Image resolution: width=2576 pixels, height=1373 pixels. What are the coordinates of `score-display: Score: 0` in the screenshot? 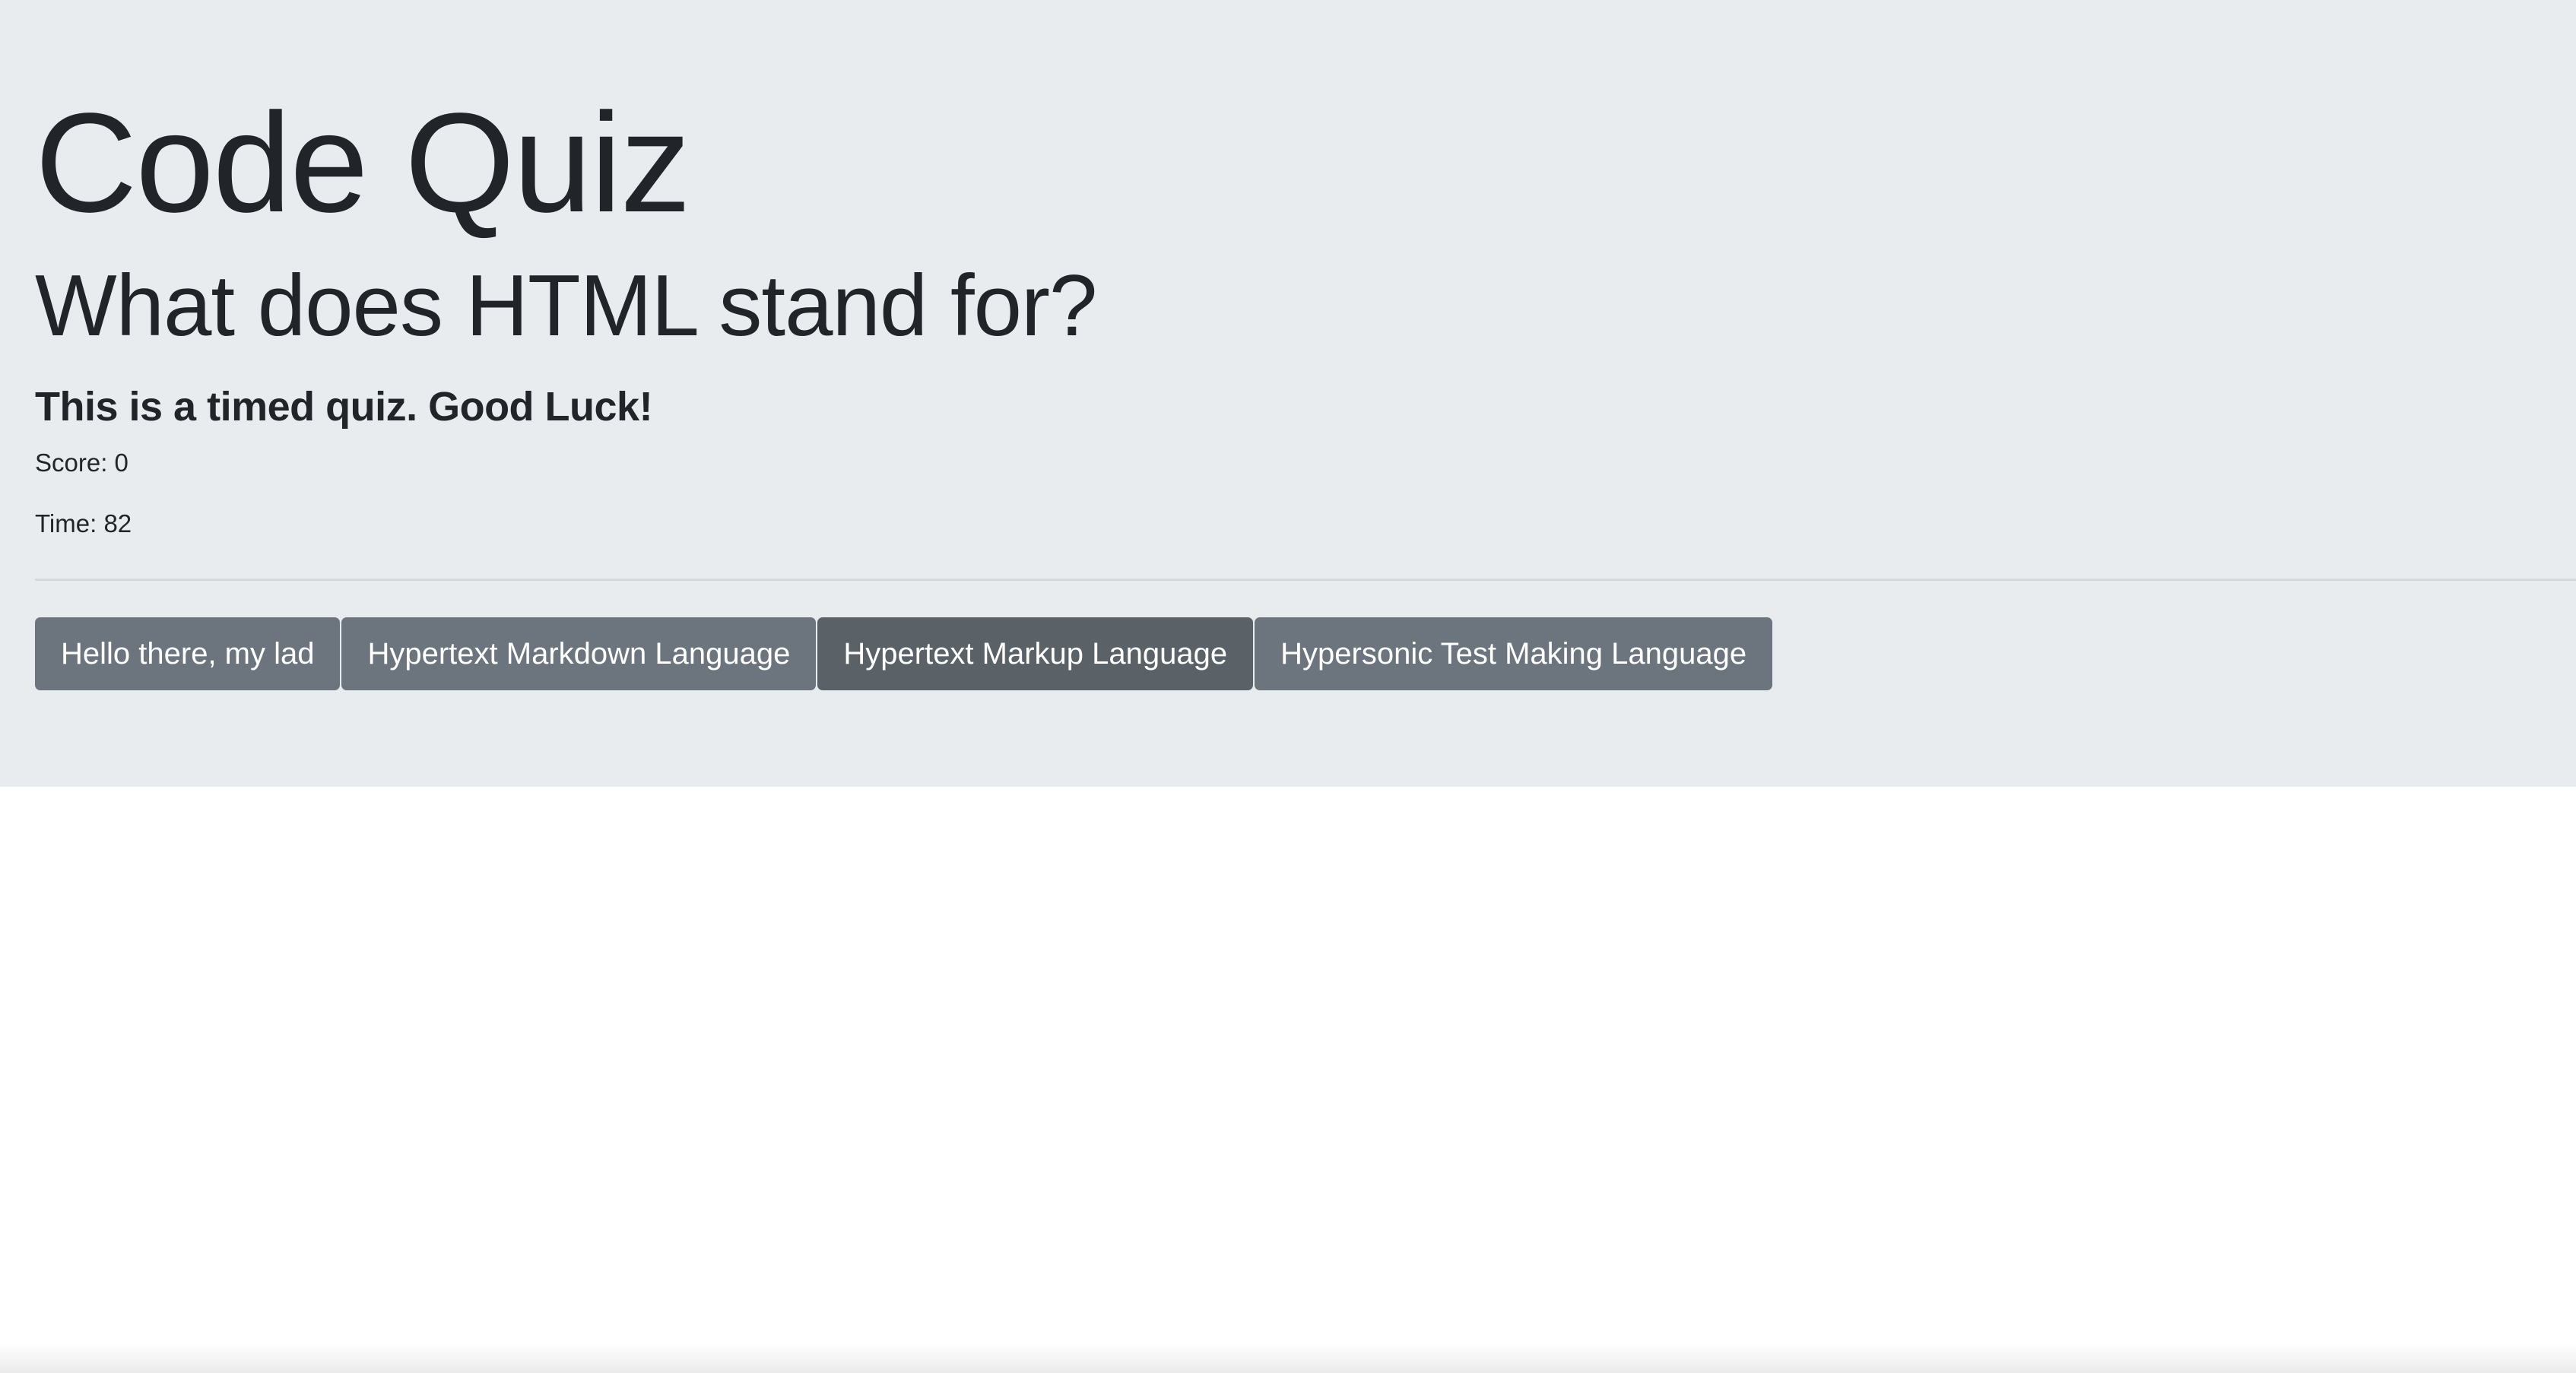 It's located at (82, 463).